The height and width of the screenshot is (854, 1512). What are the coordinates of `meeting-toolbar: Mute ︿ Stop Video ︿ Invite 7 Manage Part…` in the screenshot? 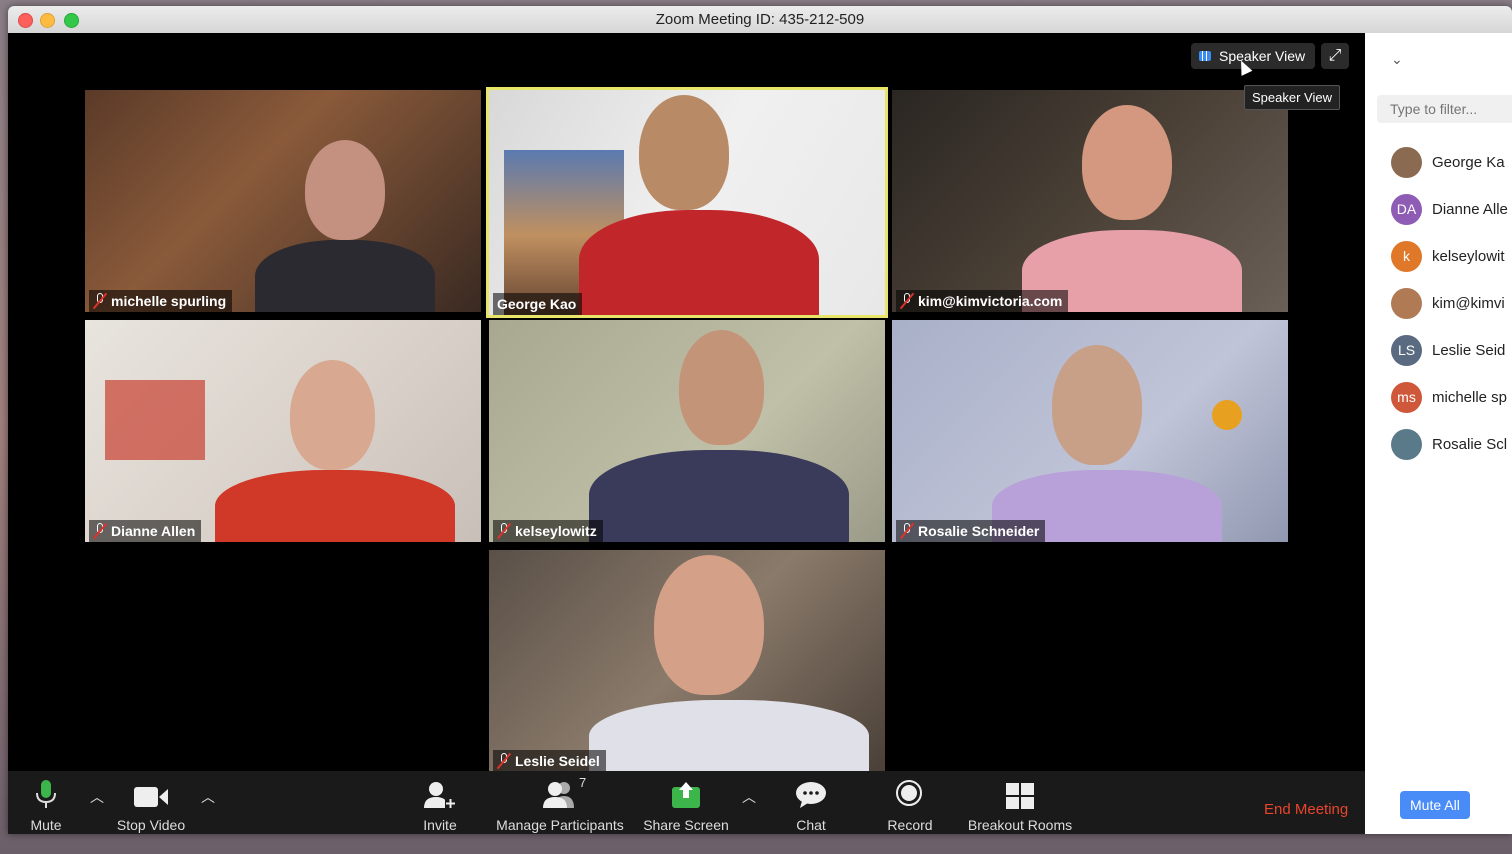 It's located at (686, 802).